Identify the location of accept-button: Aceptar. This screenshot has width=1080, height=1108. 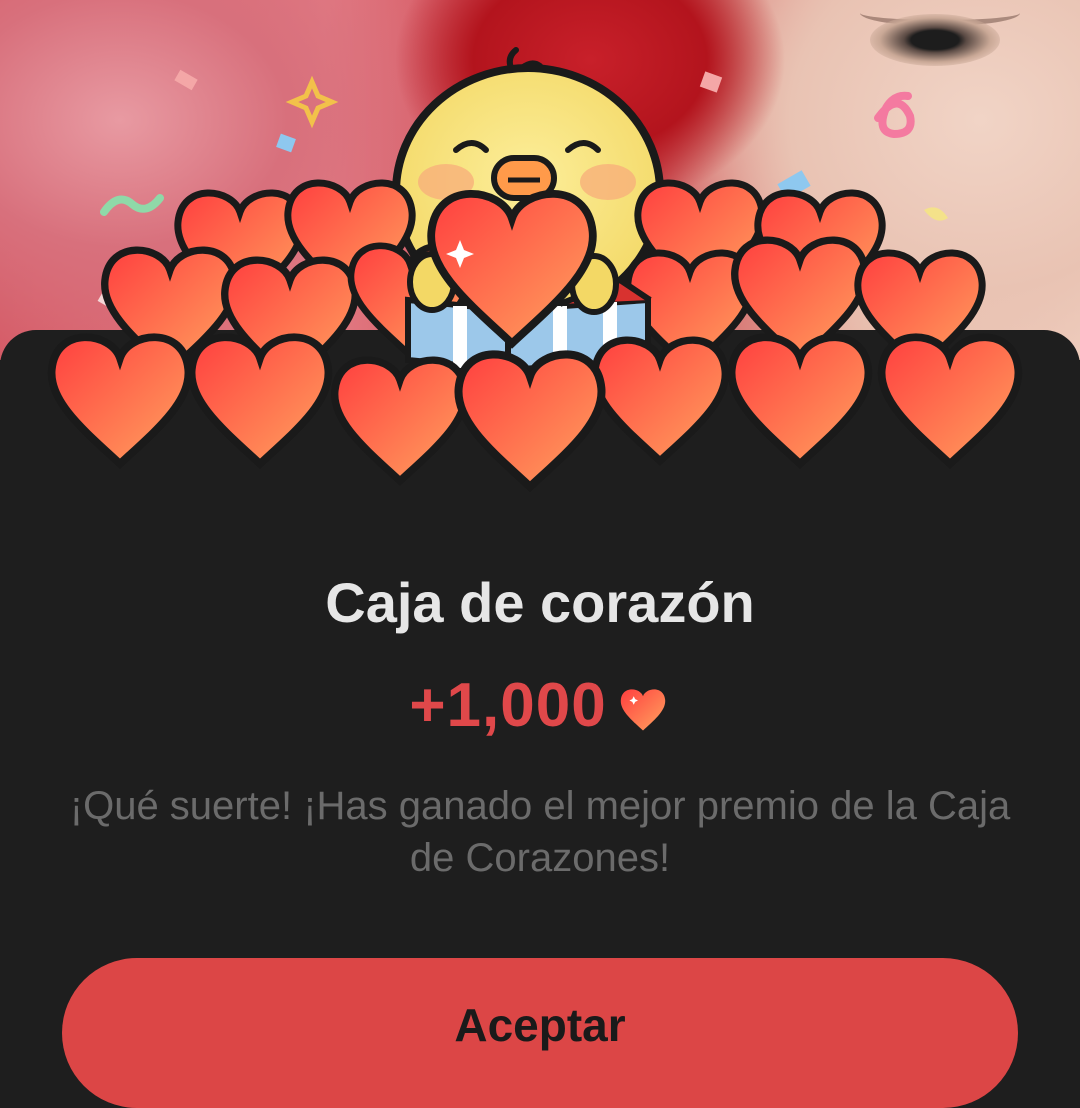
(540, 1033).